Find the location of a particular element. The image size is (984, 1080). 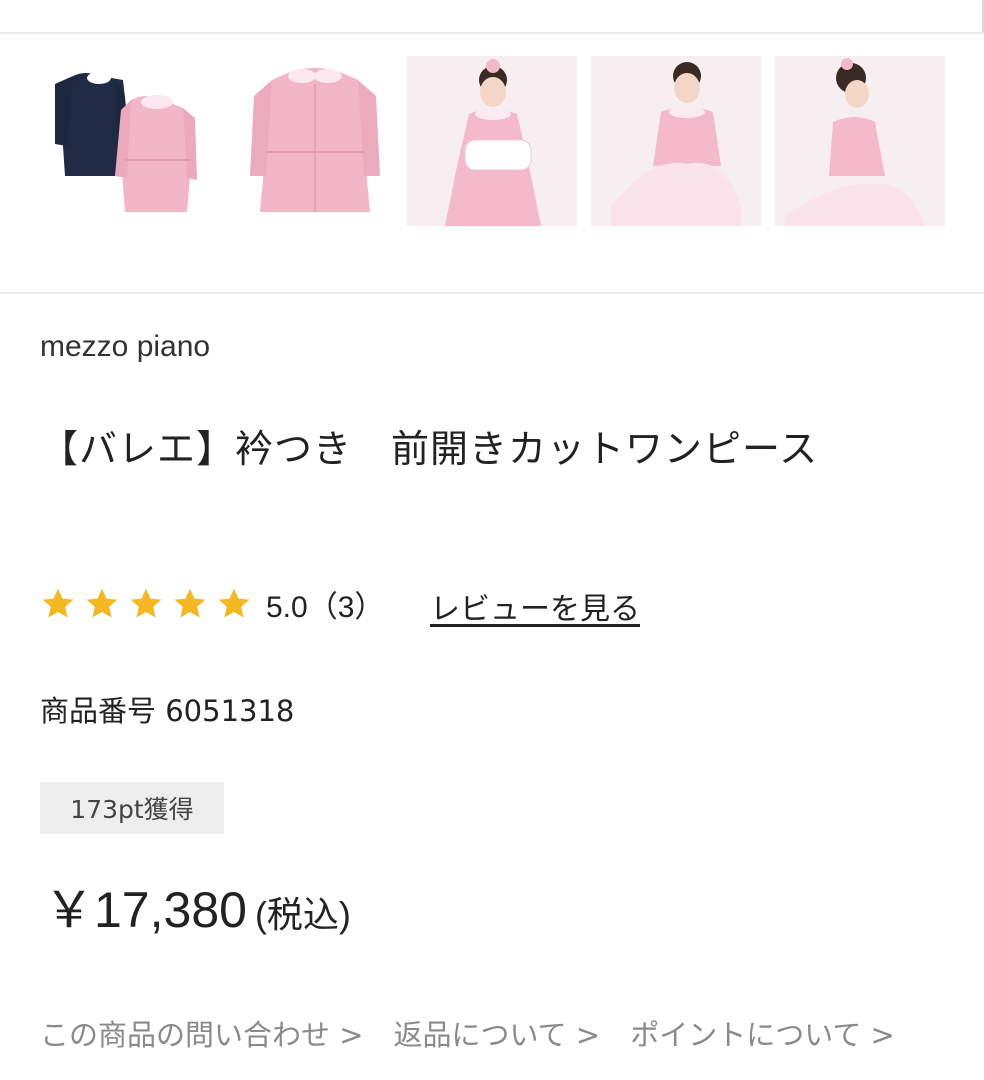

footer-links: この商品の問い合わせ > 返品について > ポイントについて > is located at coordinates (467, 1033).